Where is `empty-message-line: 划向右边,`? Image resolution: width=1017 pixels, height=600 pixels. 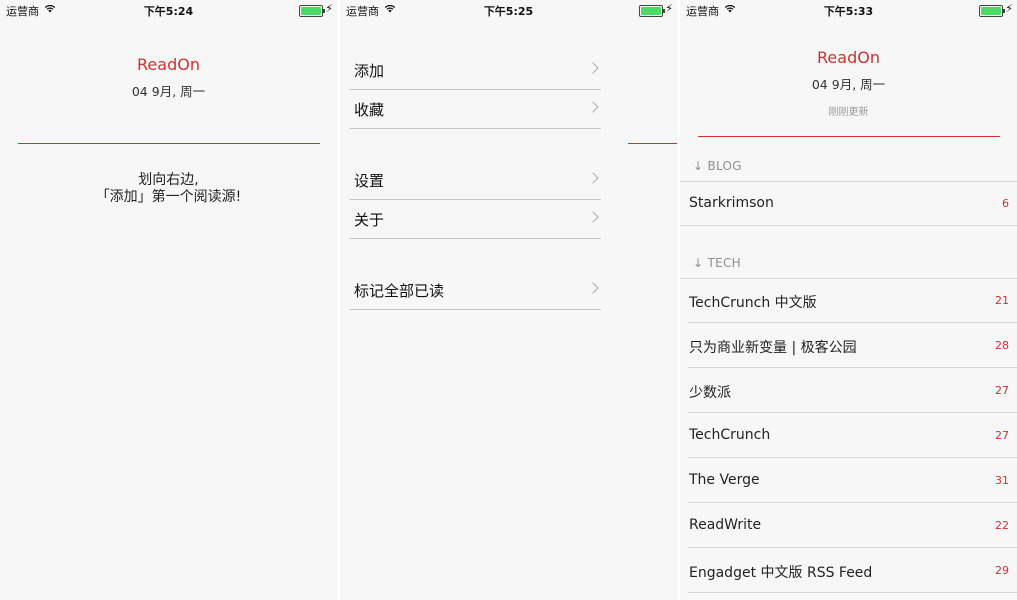
empty-message-line: 划向右边, is located at coordinates (168, 180).